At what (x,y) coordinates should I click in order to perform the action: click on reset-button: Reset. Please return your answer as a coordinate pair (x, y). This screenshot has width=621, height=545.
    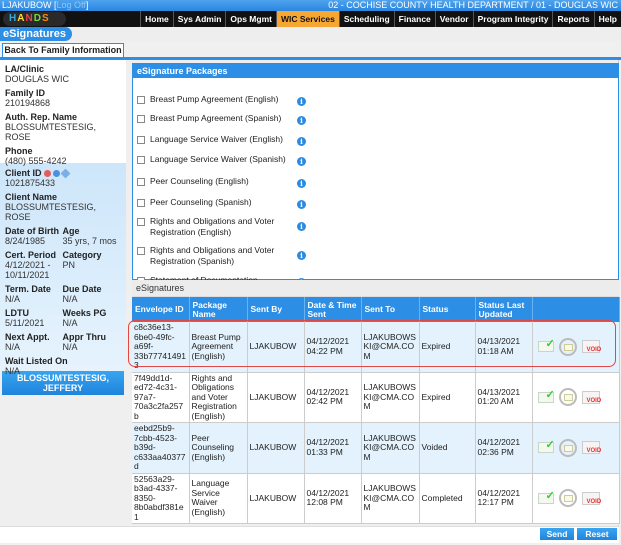
    Looking at the image, I should click on (597, 534).